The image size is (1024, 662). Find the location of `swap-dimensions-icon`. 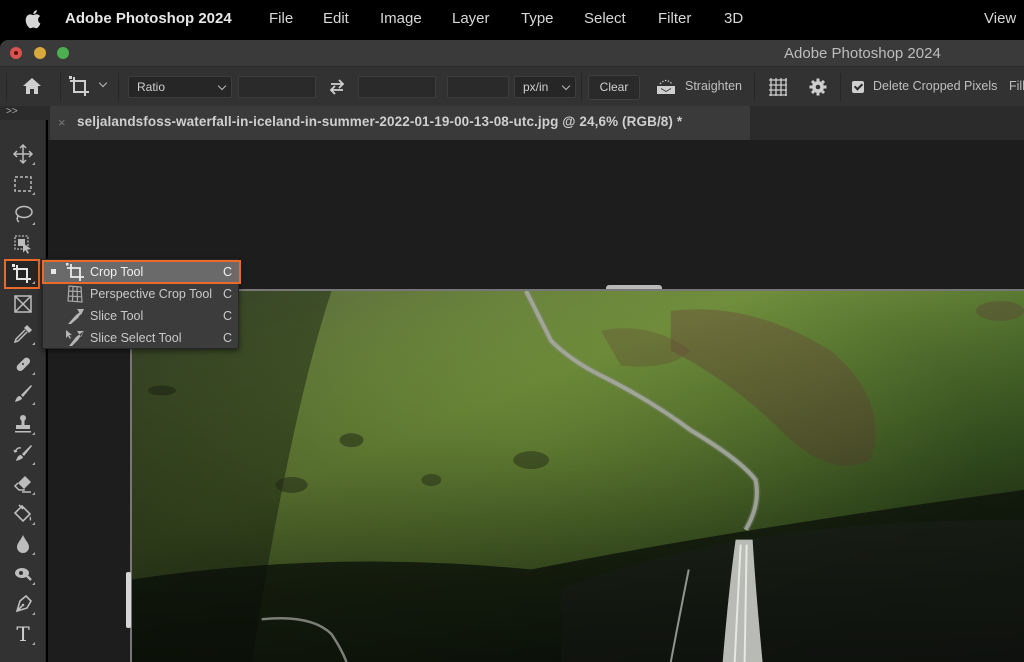

swap-dimensions-icon is located at coordinates (337, 87).